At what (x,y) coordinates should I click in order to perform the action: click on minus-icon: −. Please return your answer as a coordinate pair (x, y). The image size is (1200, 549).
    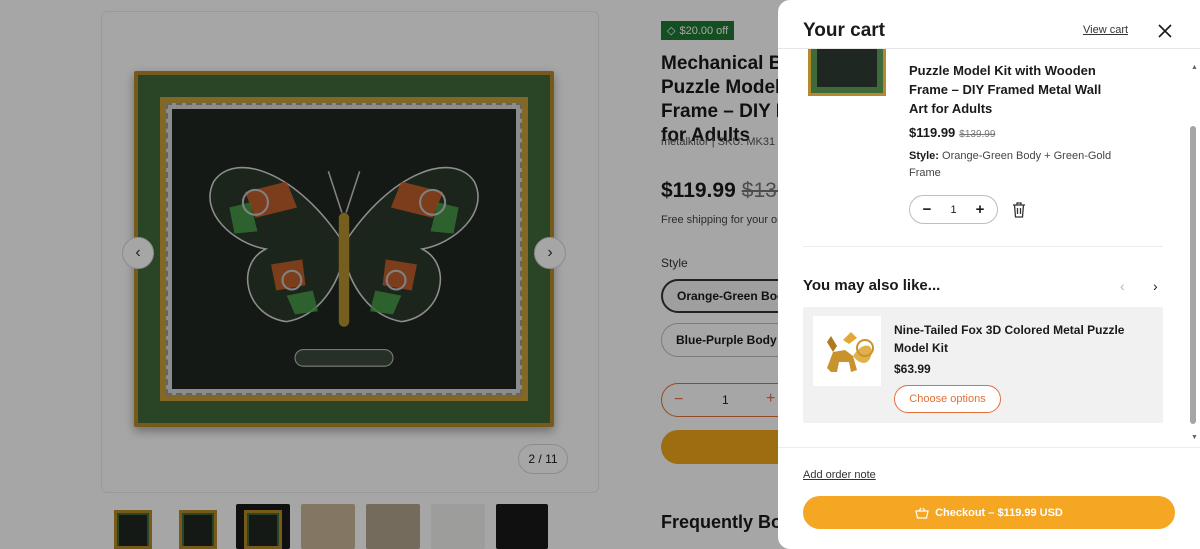
    Looking at the image, I should click on (927, 209).